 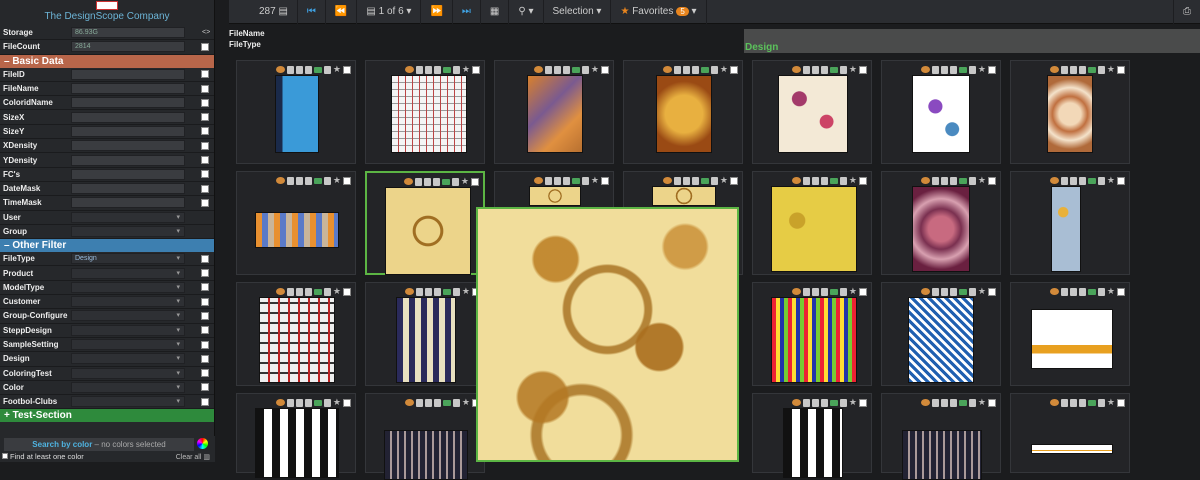 What do you see at coordinates (526, 12) in the screenshot?
I see `search-button: ⚲ ▾` at bounding box center [526, 12].